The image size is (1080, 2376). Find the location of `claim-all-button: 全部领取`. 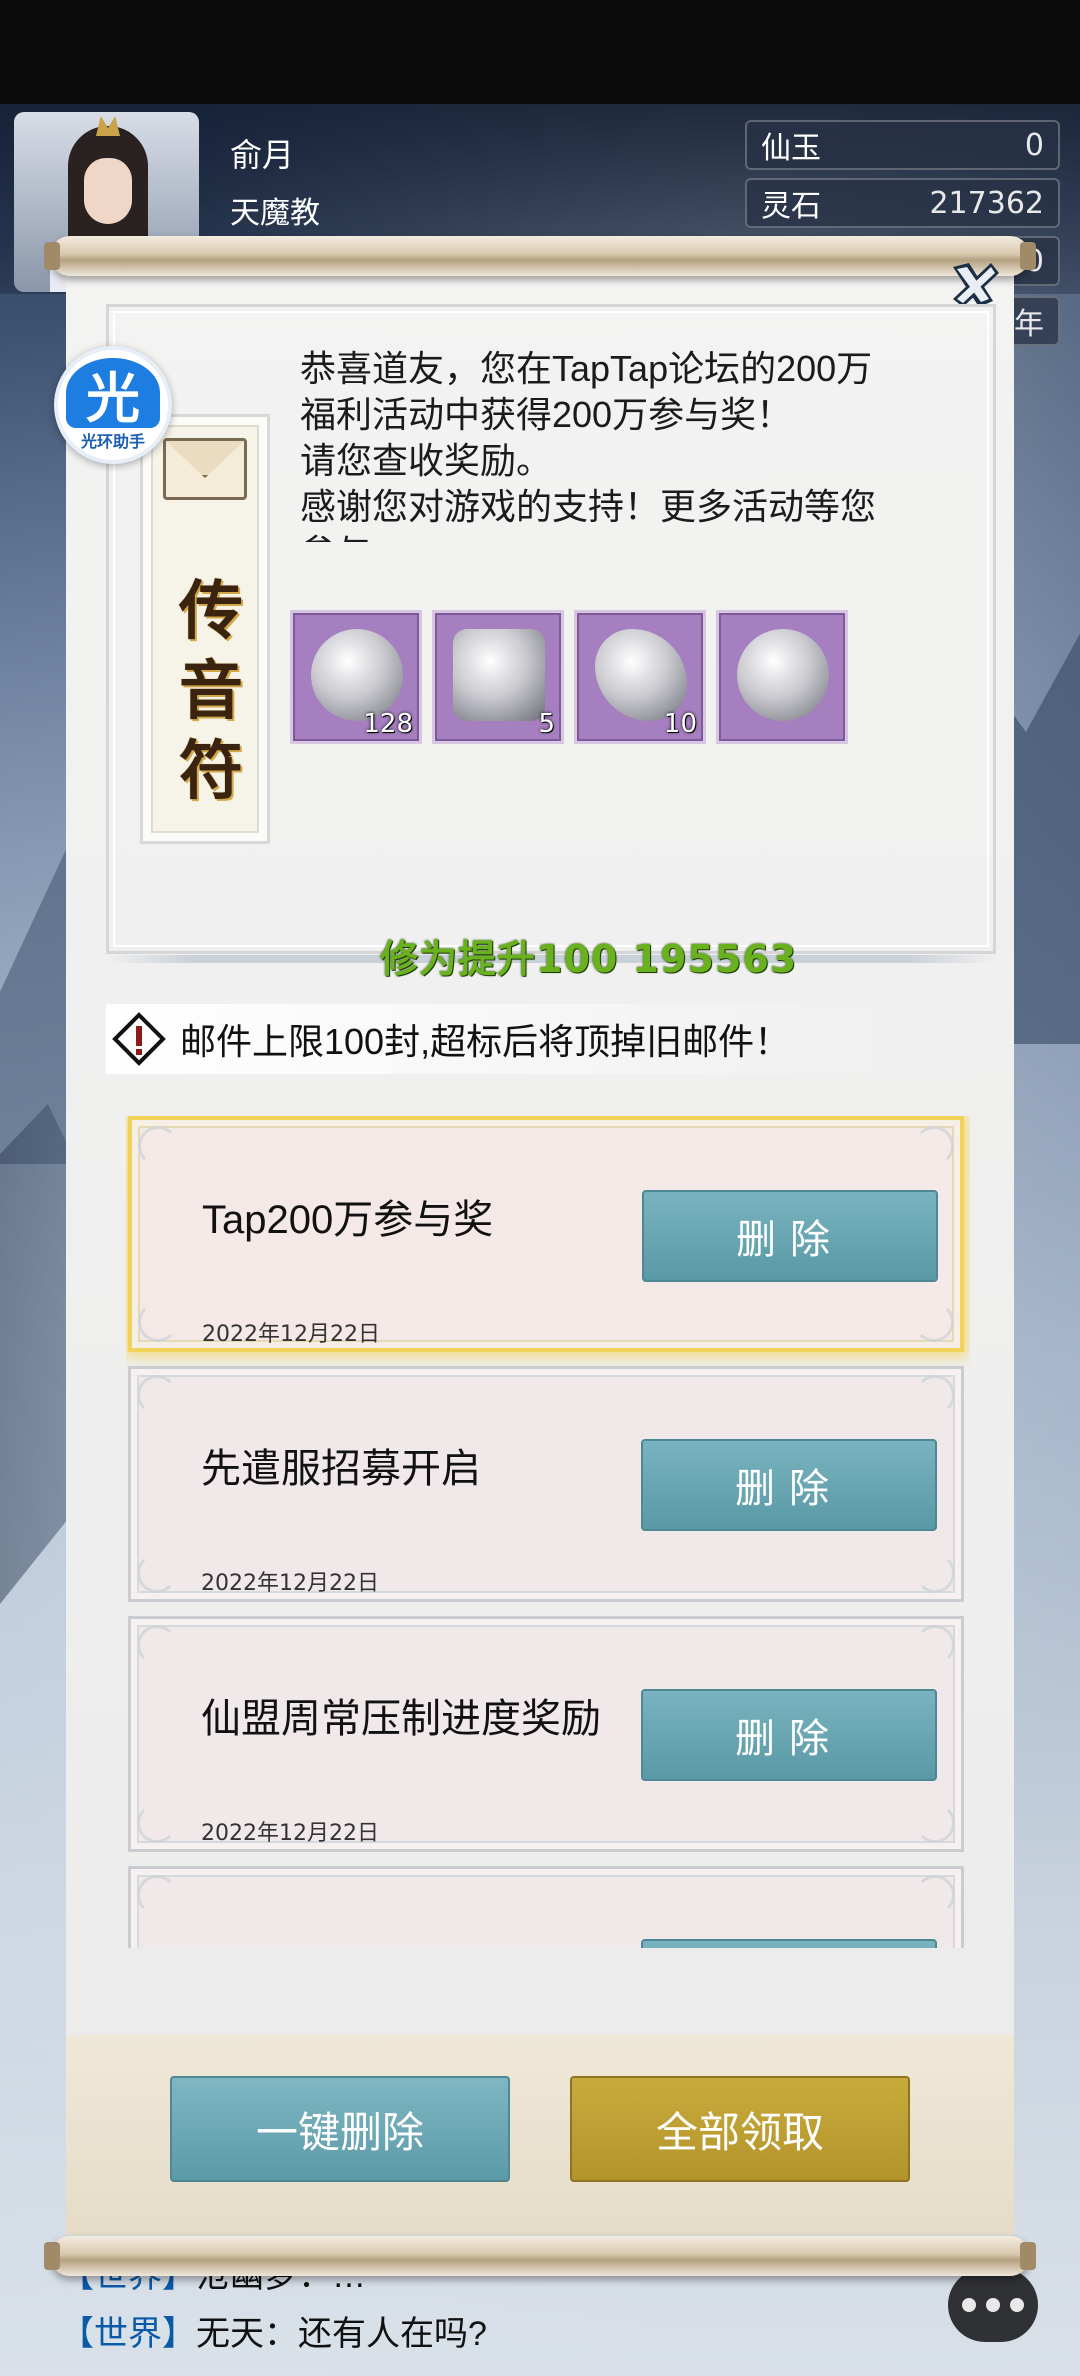

claim-all-button: 全部领取 is located at coordinates (740, 2129).